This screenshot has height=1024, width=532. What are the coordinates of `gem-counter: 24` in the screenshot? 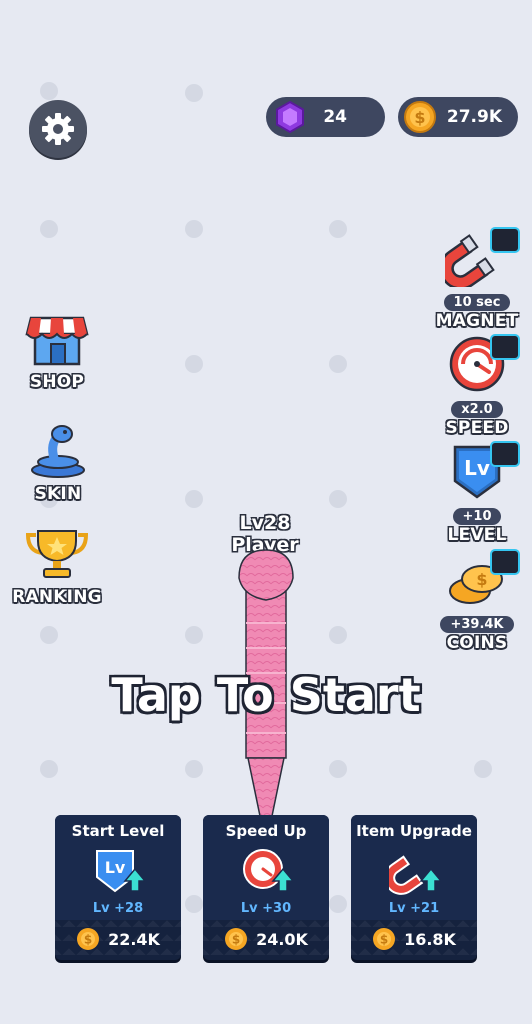 It's located at (325, 117).